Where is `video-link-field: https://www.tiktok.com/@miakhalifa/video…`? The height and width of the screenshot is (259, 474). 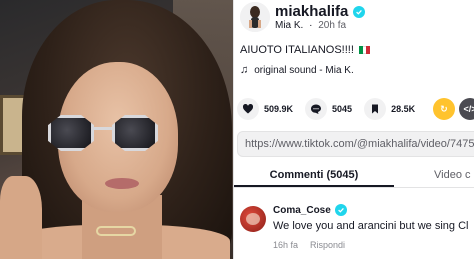
video-link-field: https://www.tiktok.com/@miakhalifa/video… is located at coordinates (355, 144).